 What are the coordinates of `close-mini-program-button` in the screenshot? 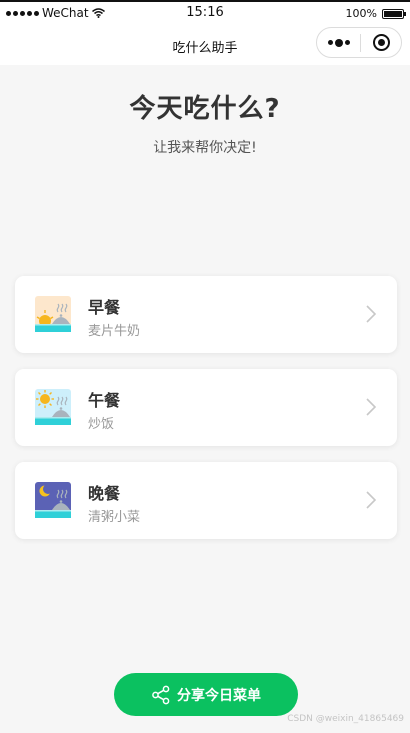 It's located at (381, 42).